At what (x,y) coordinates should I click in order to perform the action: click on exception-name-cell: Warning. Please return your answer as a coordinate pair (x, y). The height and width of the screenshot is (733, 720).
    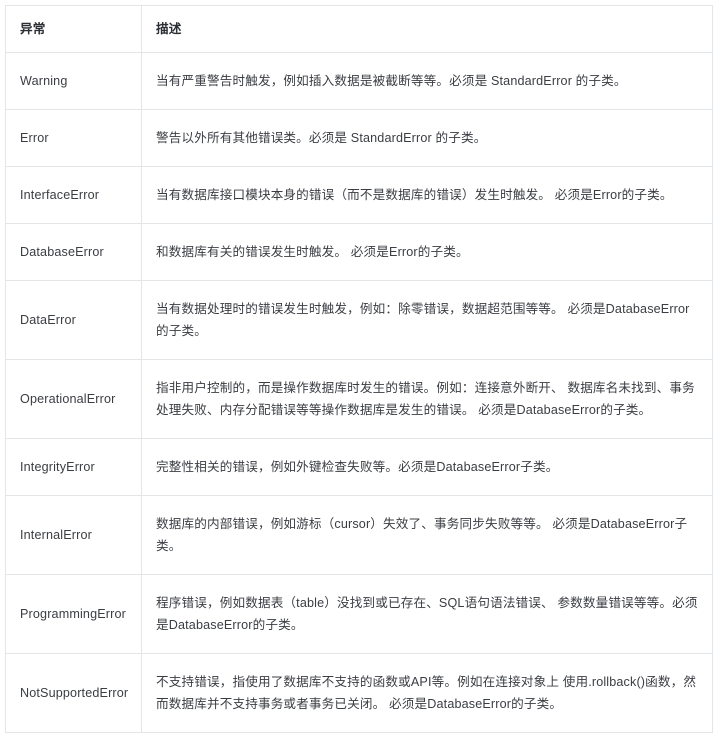
    Looking at the image, I should click on (73, 81).